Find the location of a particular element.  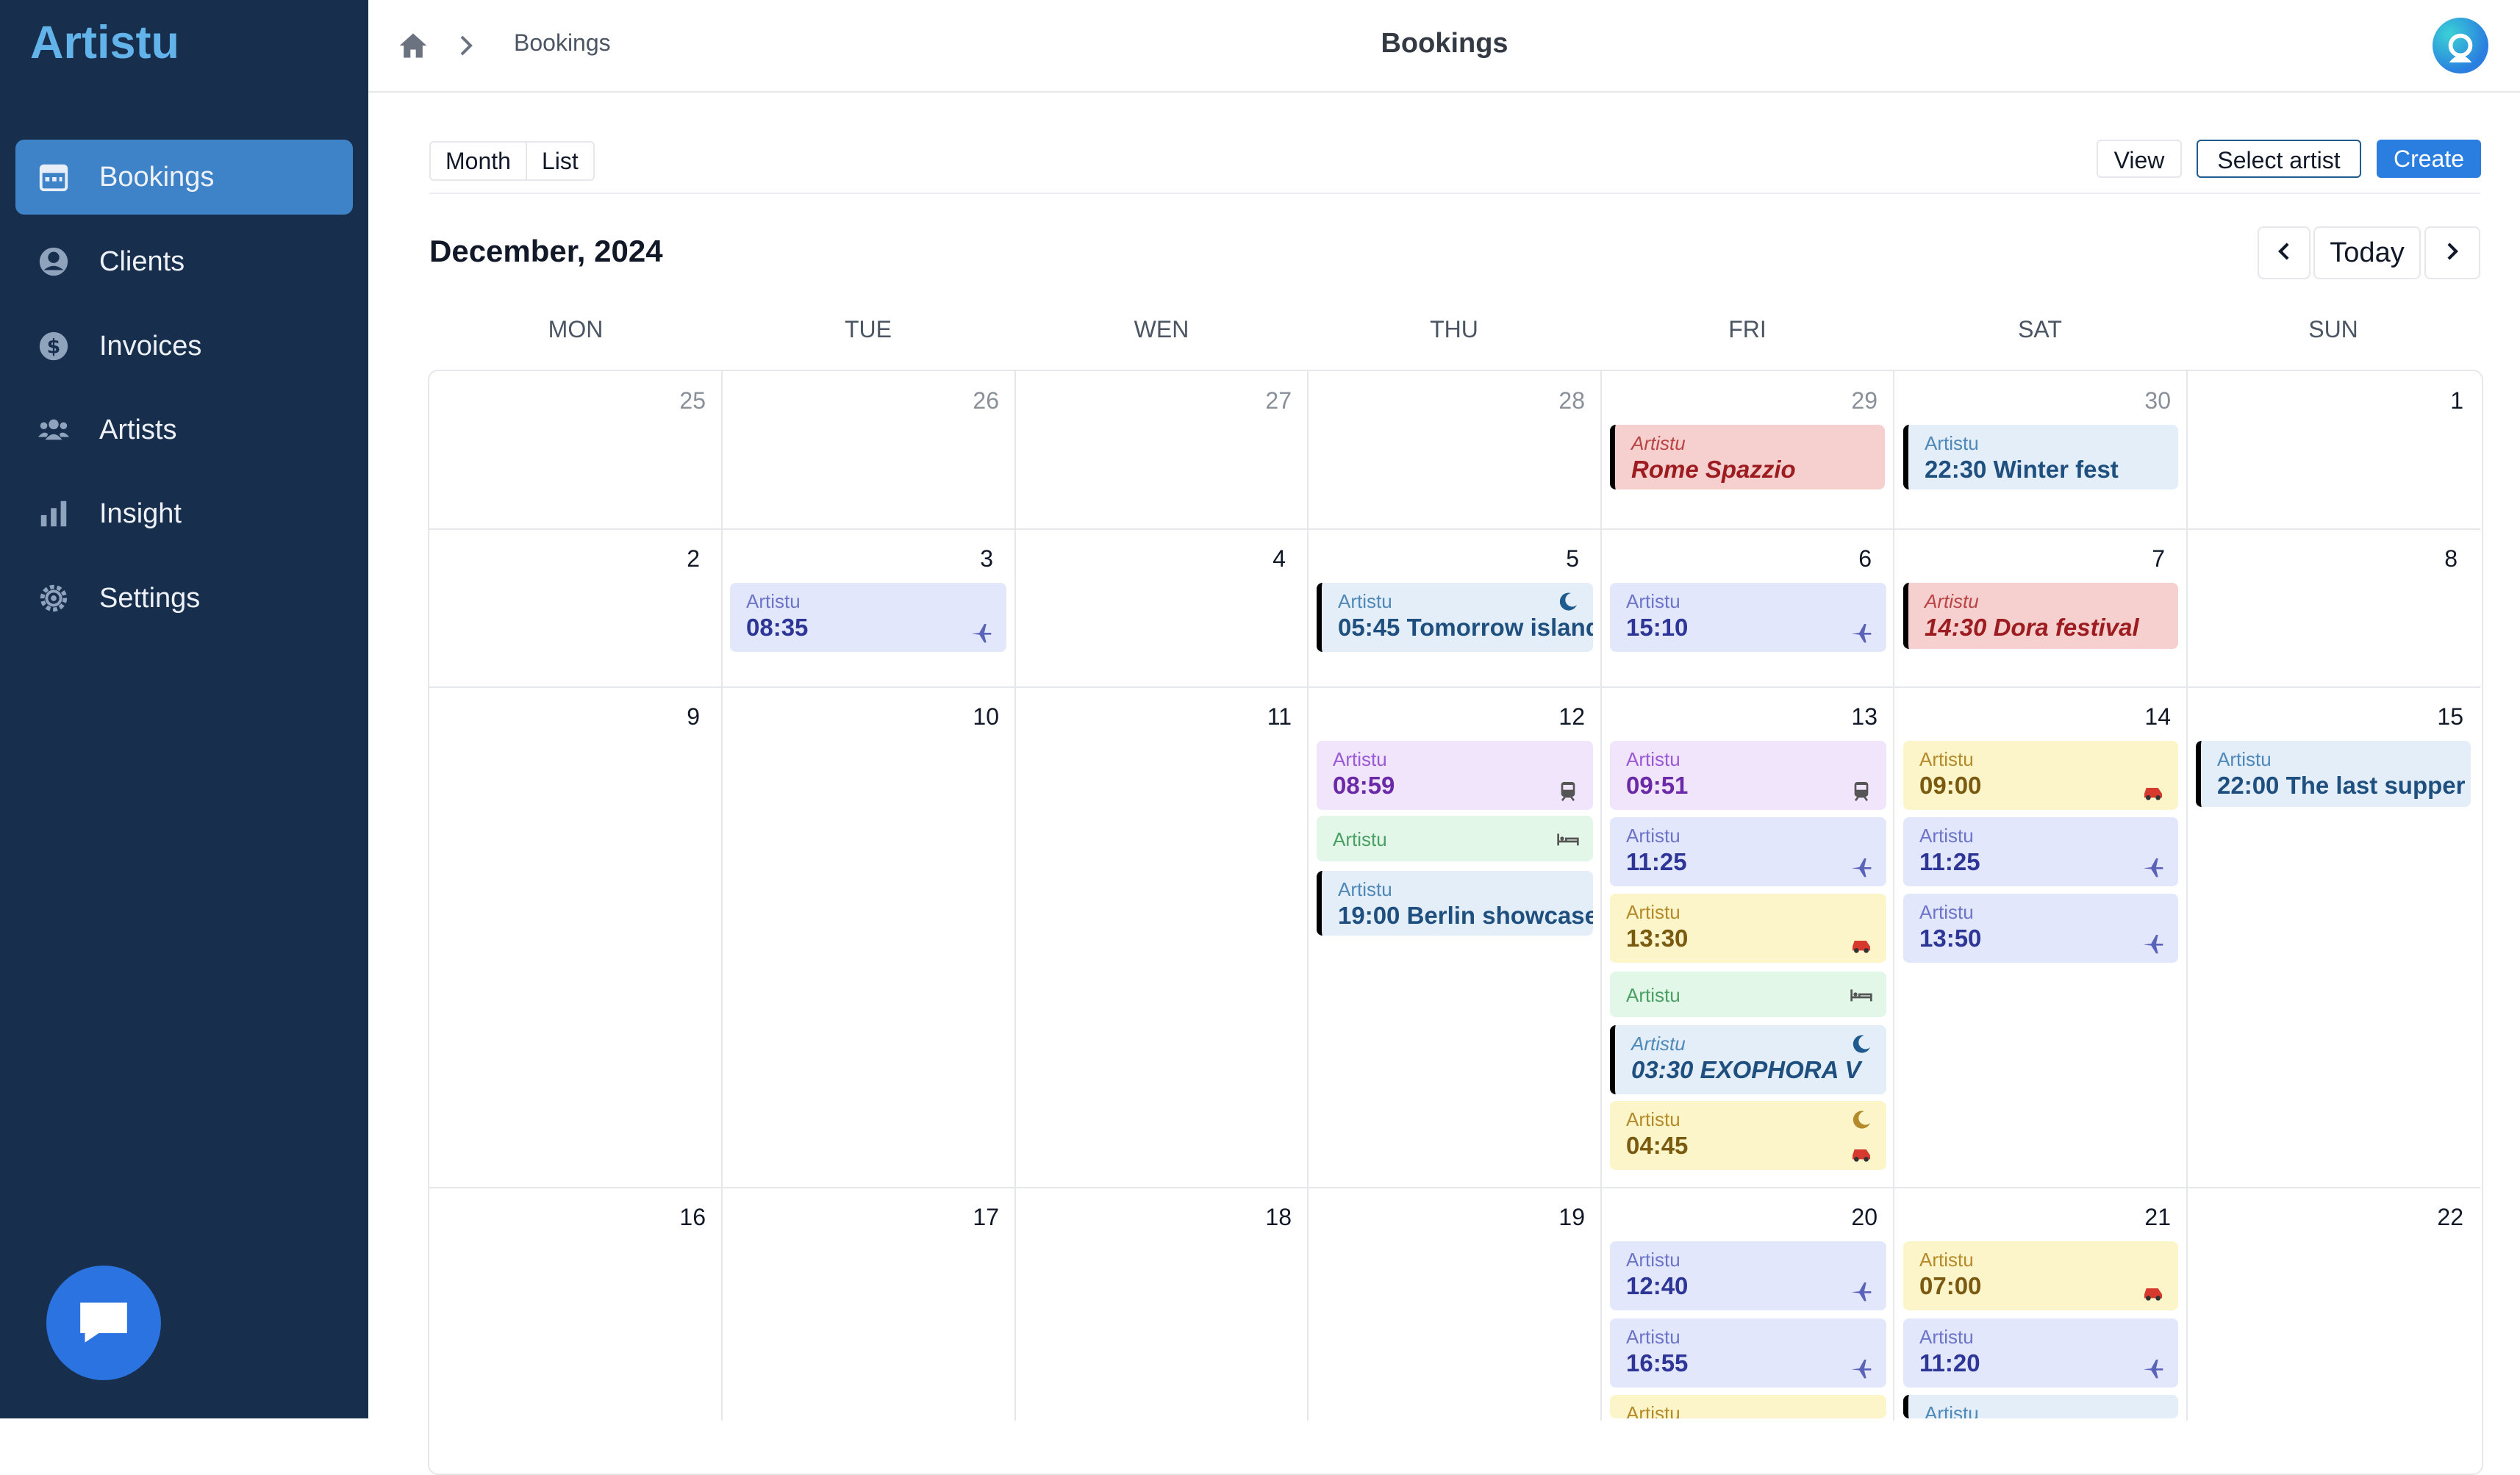

event-title: 22:00 The last supper is located at coordinates (2341, 785).